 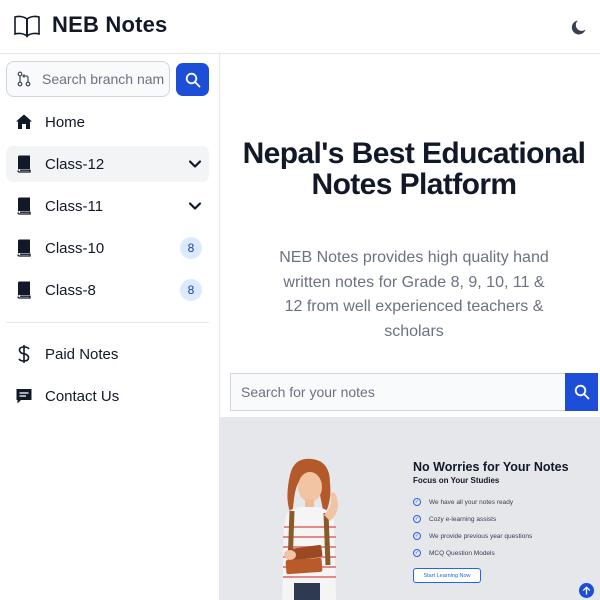 What do you see at coordinates (107, 248) in the screenshot?
I see `sidebar-item-class-10: Class-10 8` at bounding box center [107, 248].